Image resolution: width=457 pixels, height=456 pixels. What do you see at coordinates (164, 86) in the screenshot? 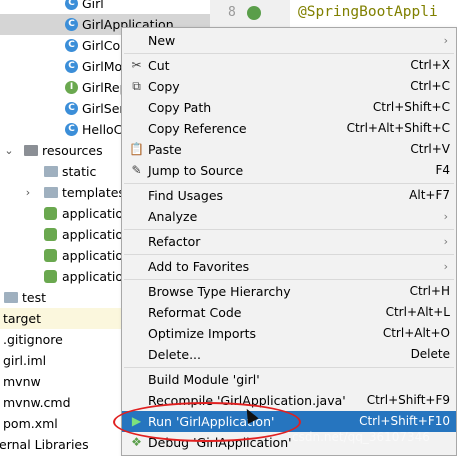
I see `menu-item-label: Copy` at bounding box center [164, 86].